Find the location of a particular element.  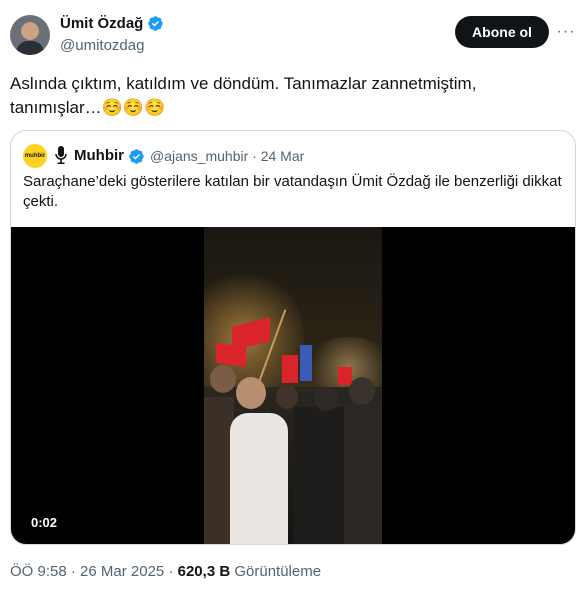

author-name-row: Ümit Özdağ is located at coordinates (112, 23).